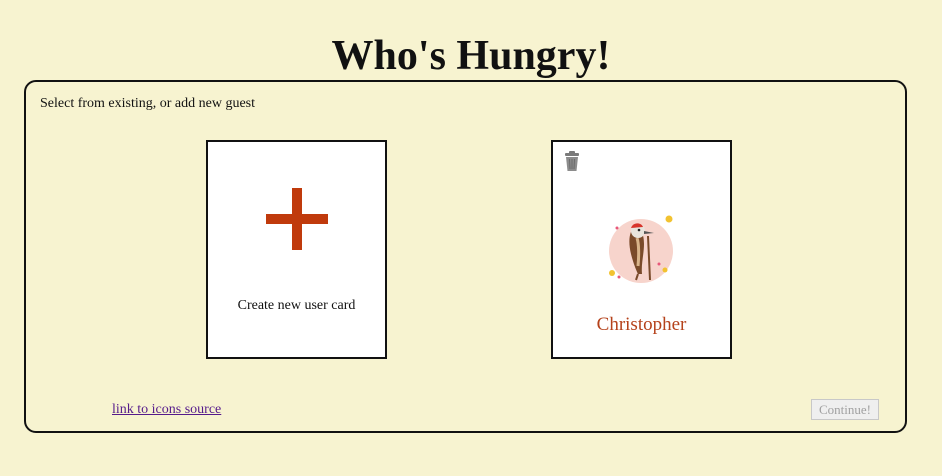  I want to click on user-name: Christopher, so click(641, 324).